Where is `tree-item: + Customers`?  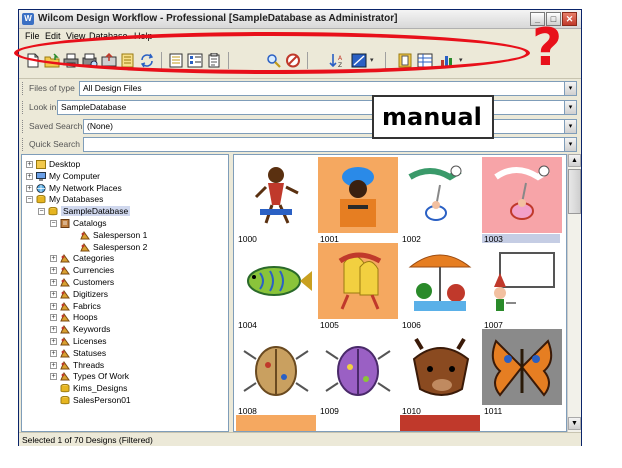
tree-item: + Customers is located at coordinates (124, 282).